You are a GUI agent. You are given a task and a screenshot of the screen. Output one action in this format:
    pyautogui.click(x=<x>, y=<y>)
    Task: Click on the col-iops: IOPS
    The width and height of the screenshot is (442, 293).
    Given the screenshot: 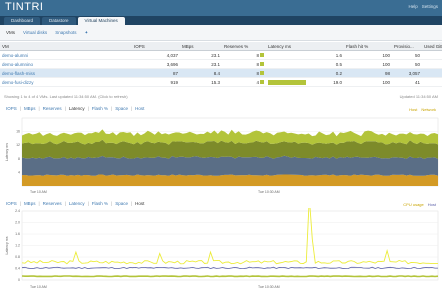 What is the action you would take?
    pyautogui.click(x=156, y=46)
    